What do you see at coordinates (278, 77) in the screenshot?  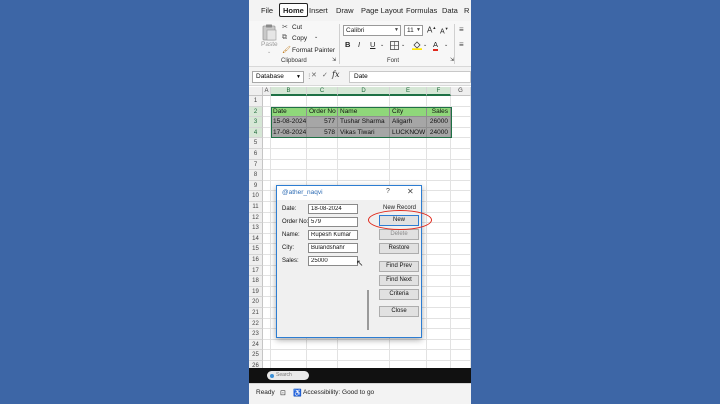 I see `name-box: Database ▼` at bounding box center [278, 77].